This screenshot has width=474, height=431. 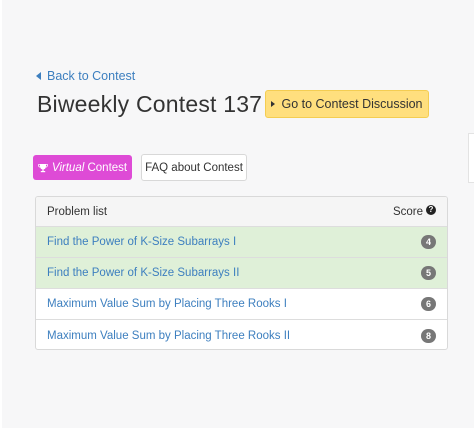 What do you see at coordinates (194, 167) in the screenshot?
I see `faq-button: FAQ about Contest` at bounding box center [194, 167].